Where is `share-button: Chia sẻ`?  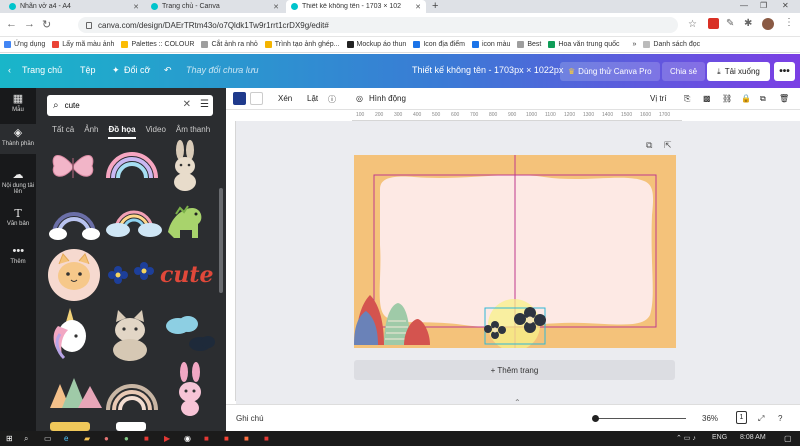
share-button: Chia sẻ is located at coordinates (684, 71).